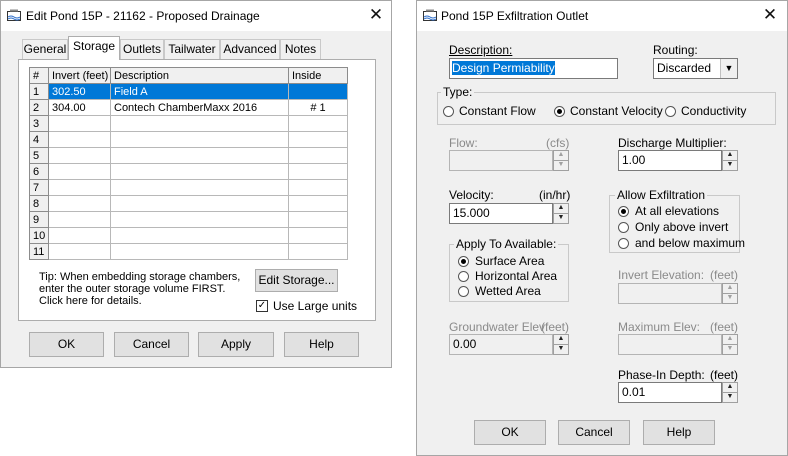  Describe the element at coordinates (39, 123) in the screenshot. I see `row-number-cell: 3` at that location.